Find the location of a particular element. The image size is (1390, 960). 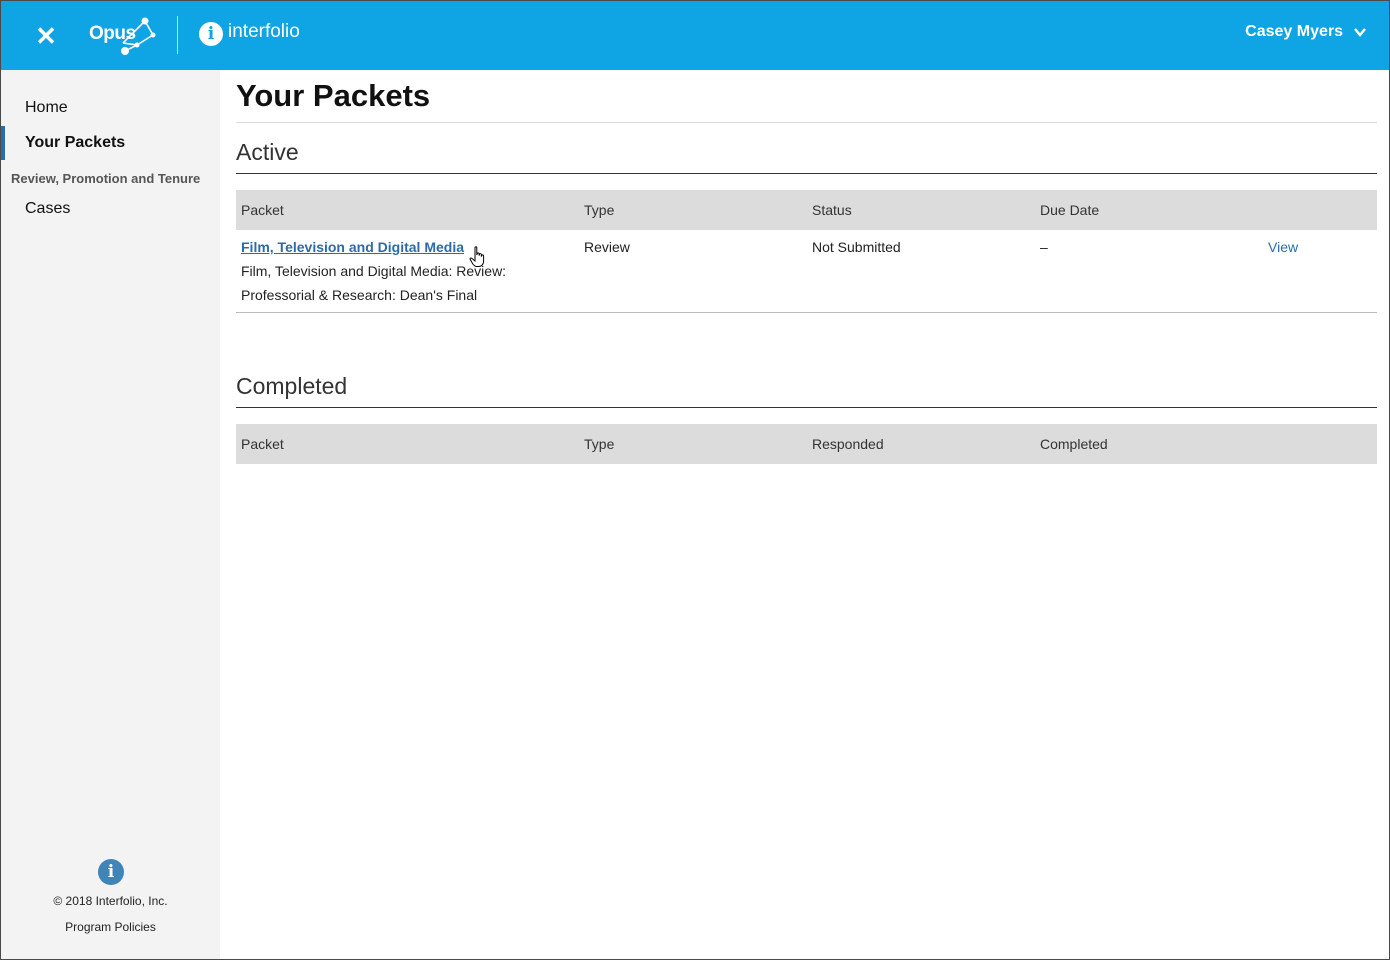

close-icon: ✕ is located at coordinates (46, 36).